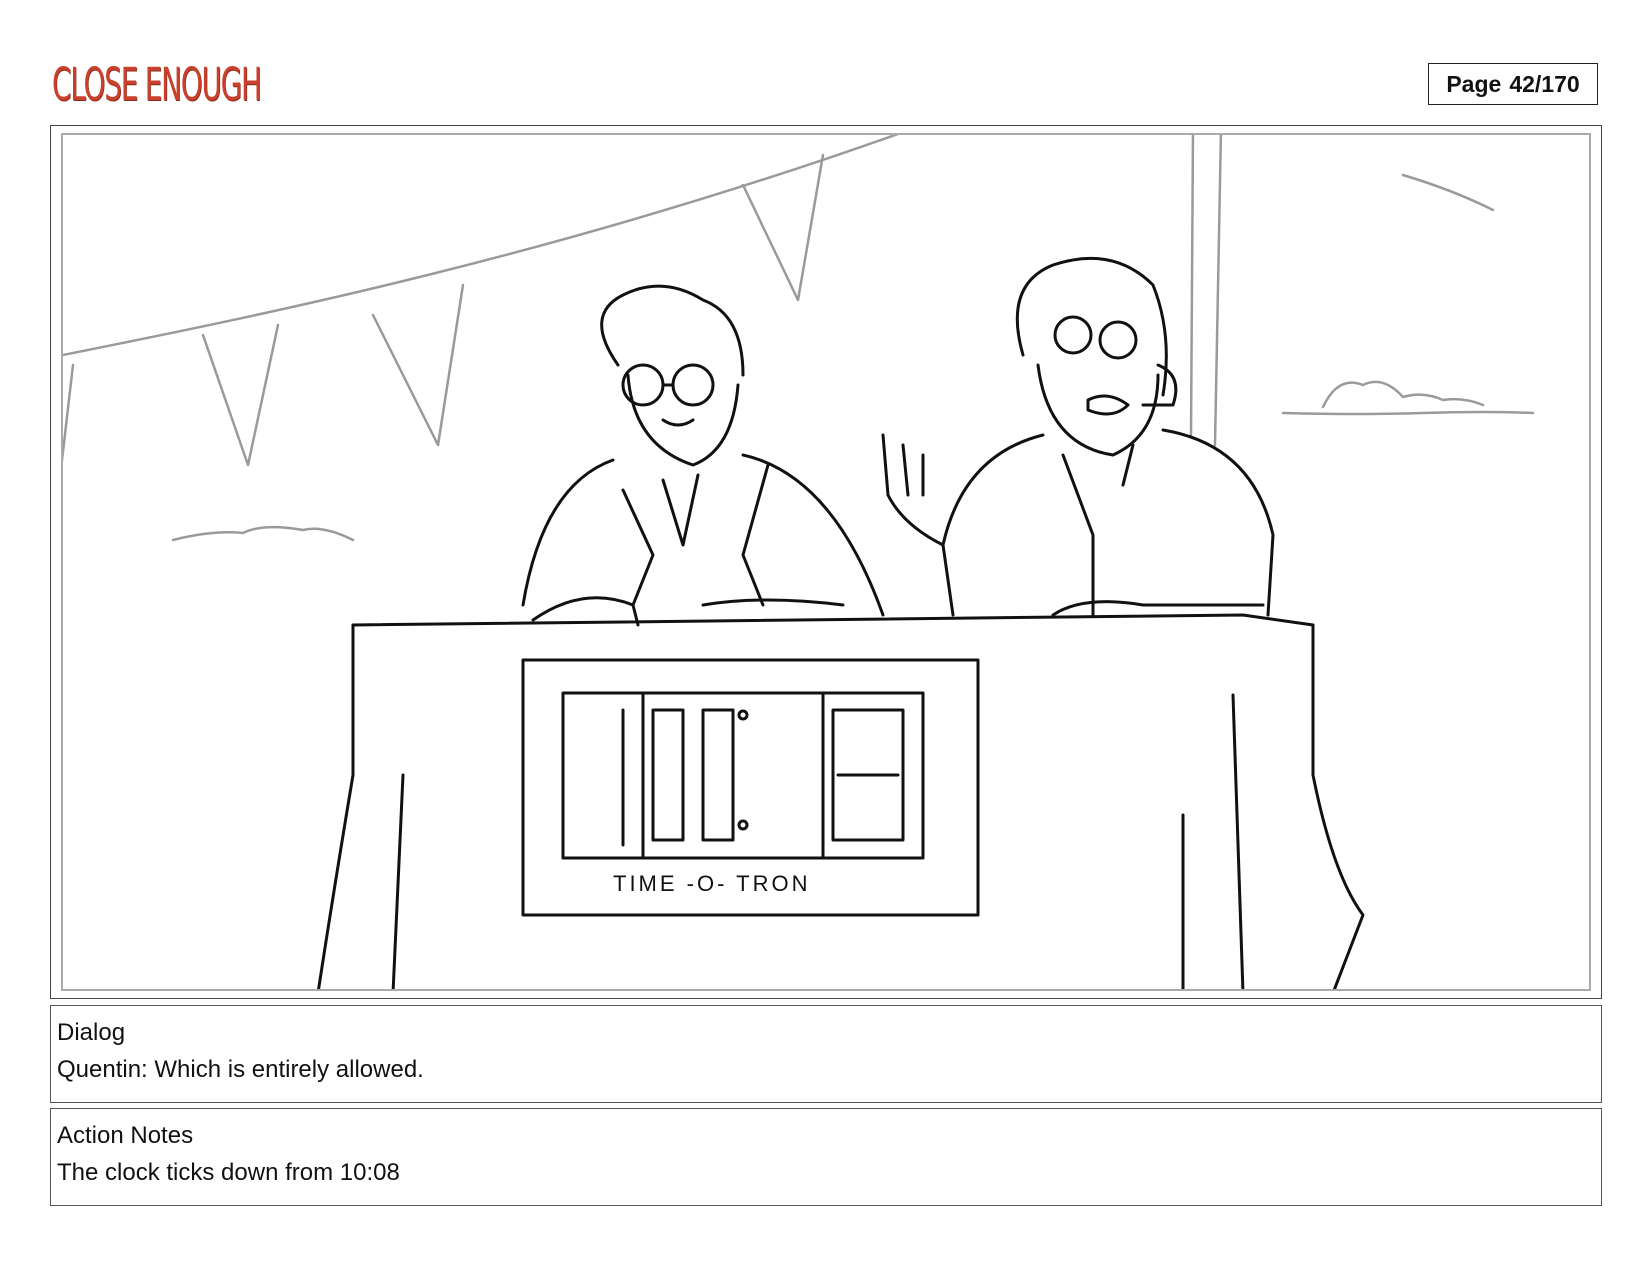  What do you see at coordinates (125, 1135) in the screenshot?
I see `action-notes-heading: Action Notes` at bounding box center [125, 1135].